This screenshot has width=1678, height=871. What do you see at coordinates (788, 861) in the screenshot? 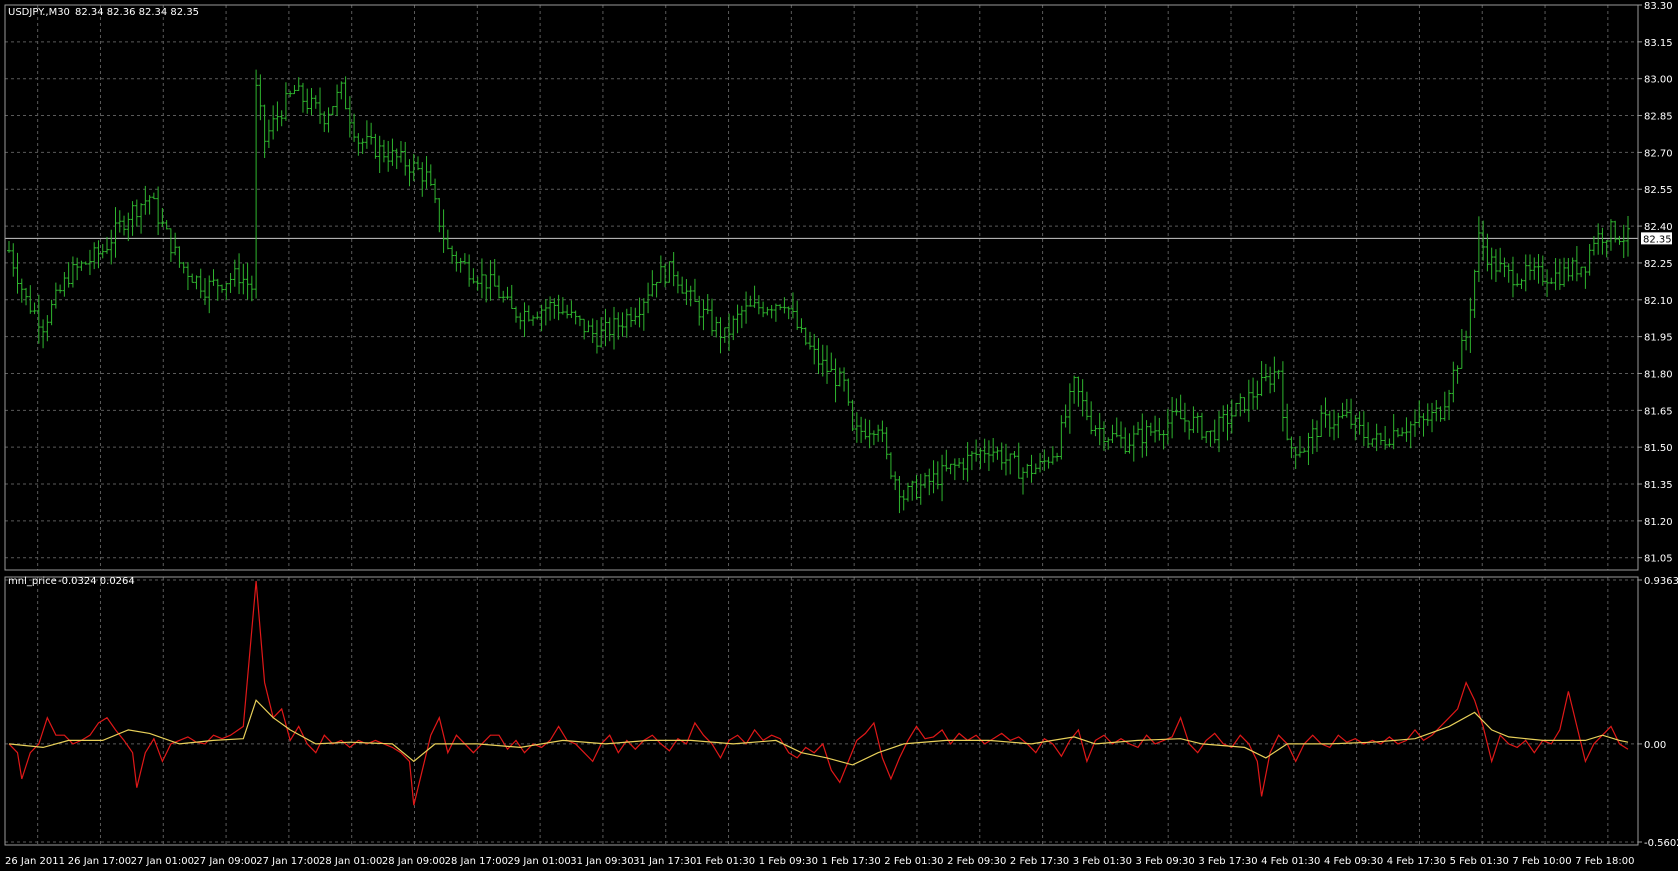
I see `time-label: 1 Feb 09:30` at bounding box center [788, 861].